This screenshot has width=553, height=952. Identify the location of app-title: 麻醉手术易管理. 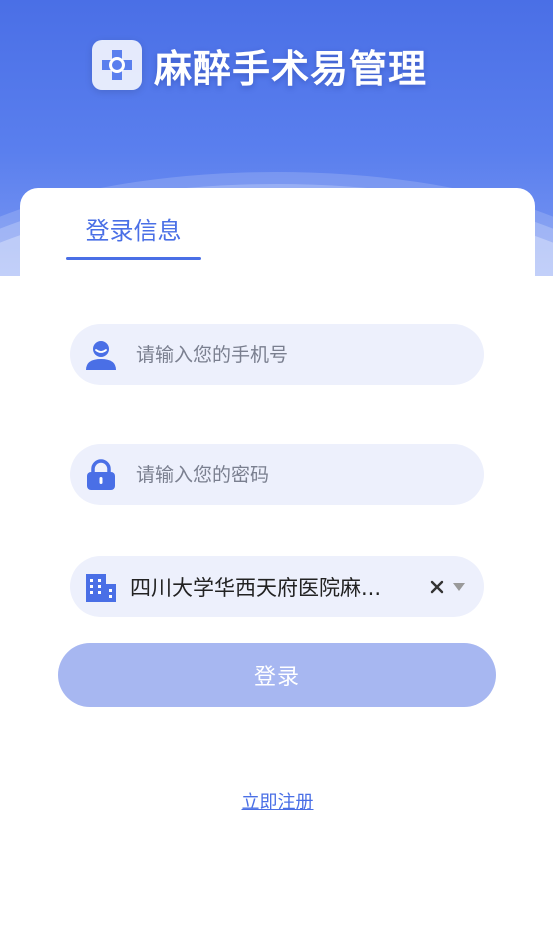
(291, 68).